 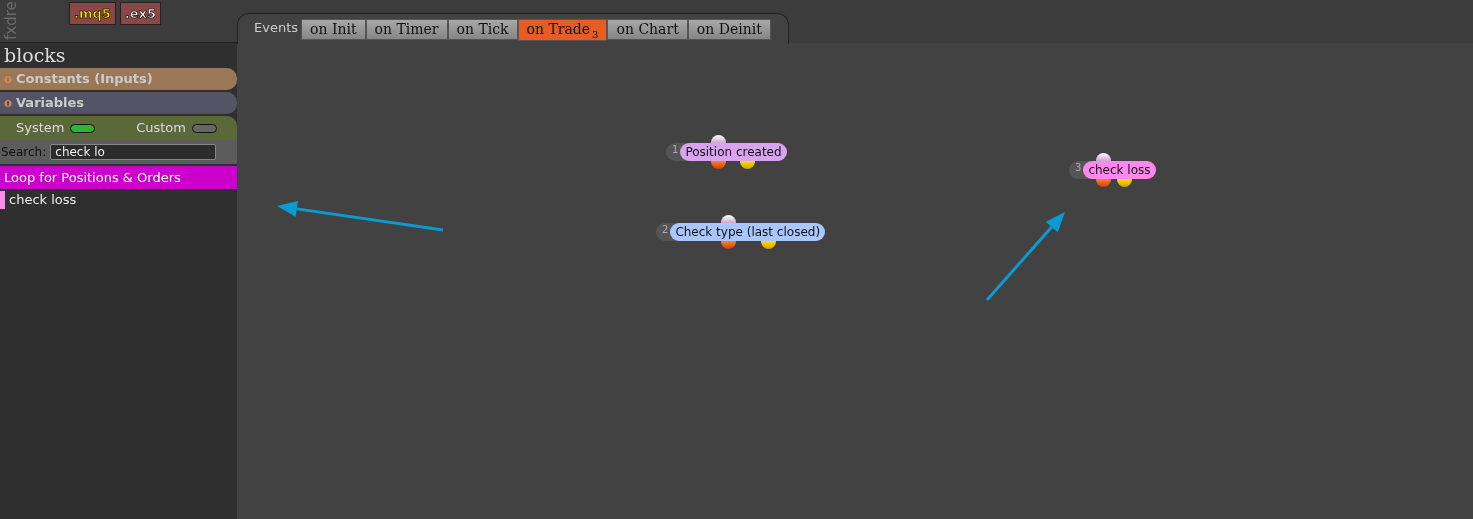 What do you see at coordinates (729, 29) in the screenshot?
I see `event-tab: on Deinit` at bounding box center [729, 29].